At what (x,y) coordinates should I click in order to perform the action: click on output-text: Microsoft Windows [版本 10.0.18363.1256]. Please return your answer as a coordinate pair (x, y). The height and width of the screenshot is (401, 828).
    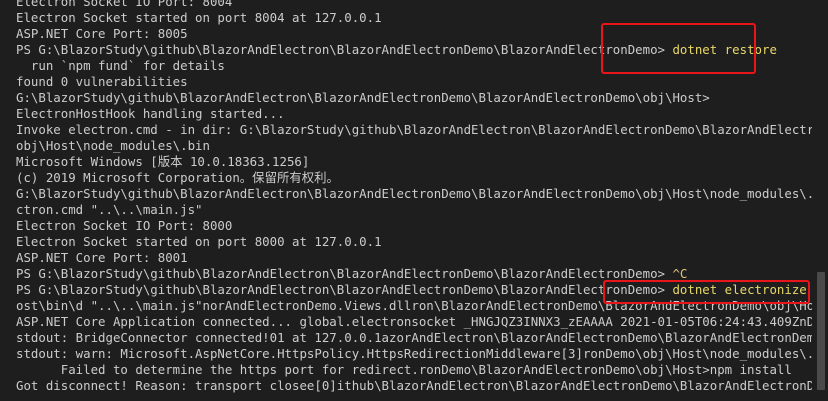
    Looking at the image, I should click on (163, 161).